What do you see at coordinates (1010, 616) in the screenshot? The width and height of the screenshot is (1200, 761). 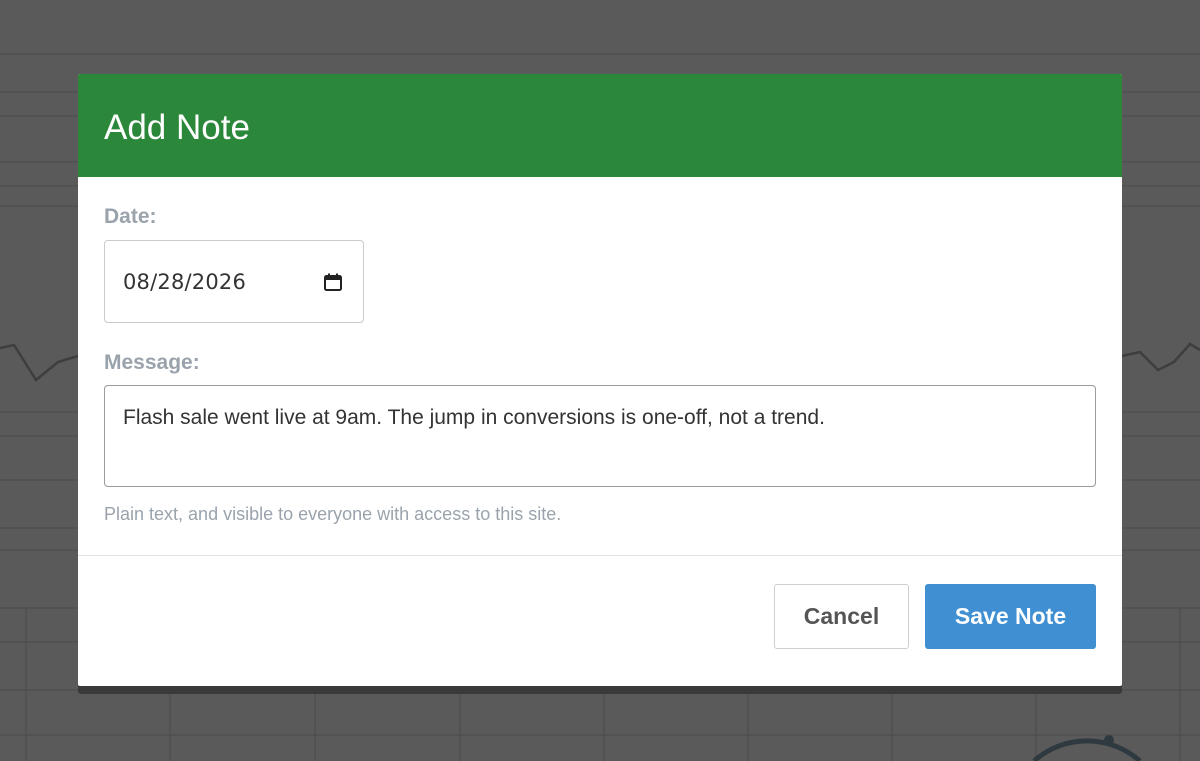 I see `save-note-button: Save Note` at bounding box center [1010, 616].